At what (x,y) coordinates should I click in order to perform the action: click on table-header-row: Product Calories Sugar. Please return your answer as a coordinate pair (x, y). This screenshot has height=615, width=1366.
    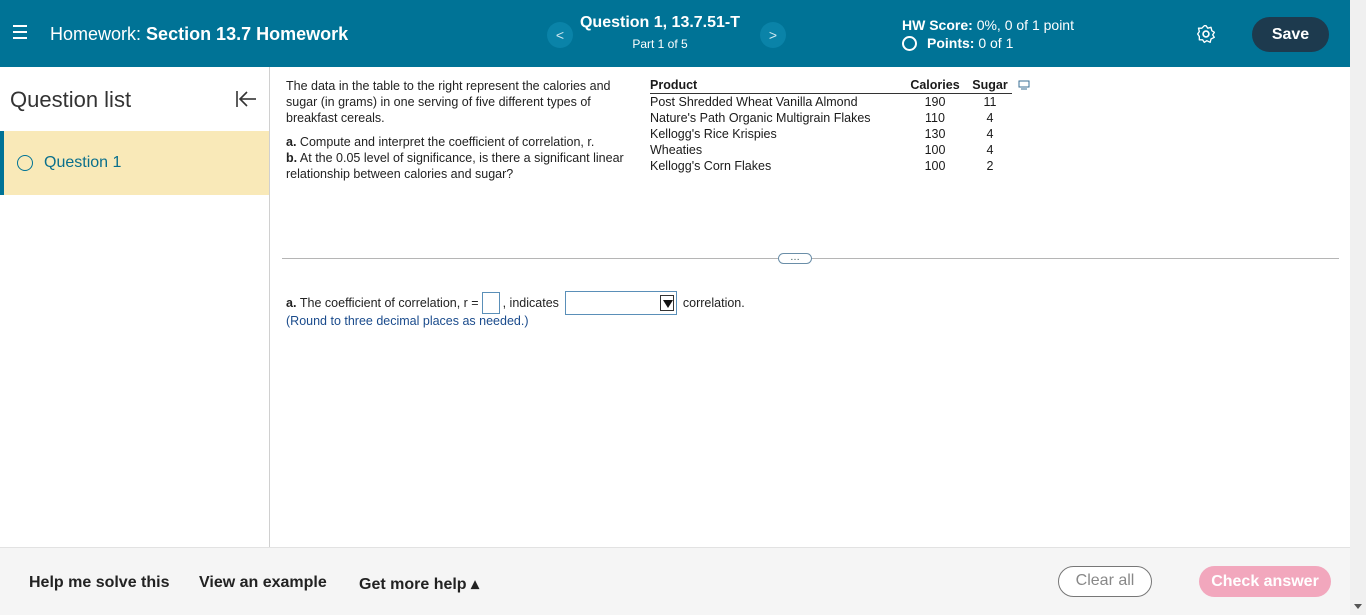
    Looking at the image, I should click on (831, 85).